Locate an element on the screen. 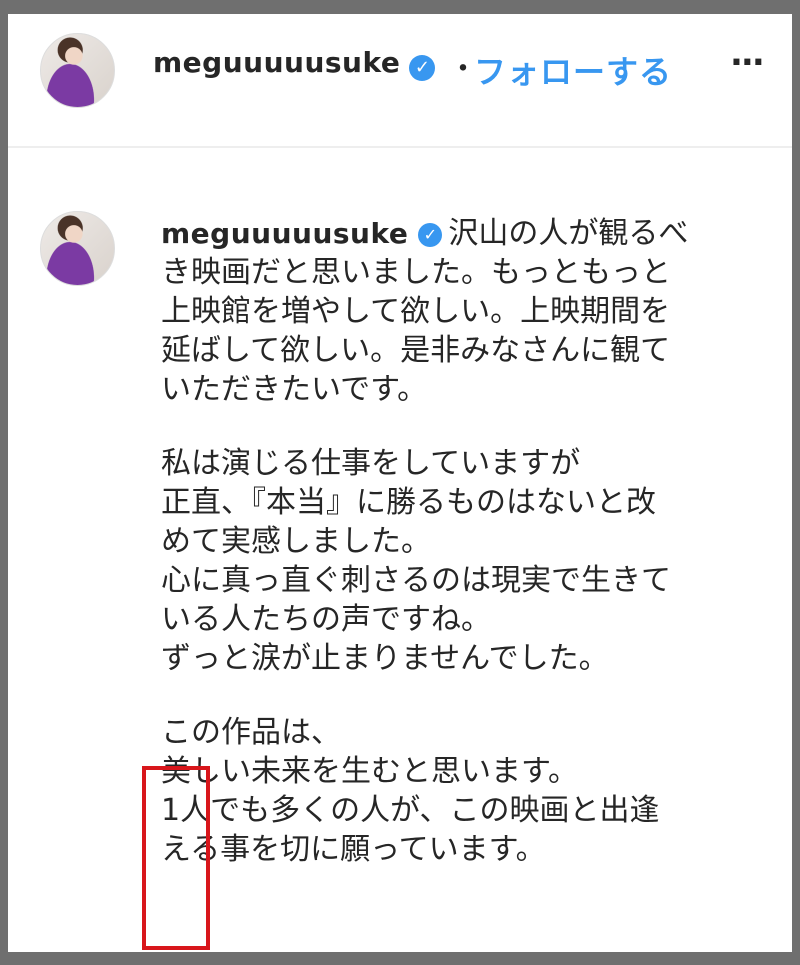 Image resolution: width=800 pixels, height=965 pixels. comment-line: 上映館を増やして欲しい。上映期間を is located at coordinates (416, 311).